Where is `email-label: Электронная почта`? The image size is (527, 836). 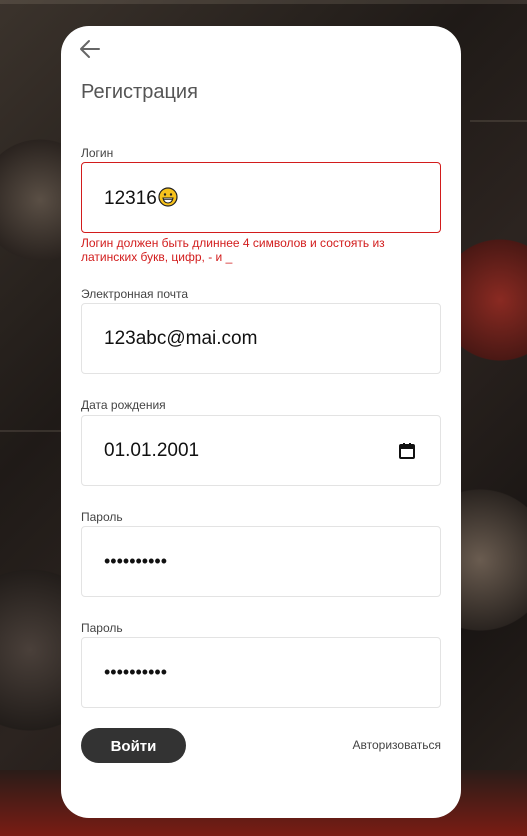
email-label: Электронная почта is located at coordinates (135, 294).